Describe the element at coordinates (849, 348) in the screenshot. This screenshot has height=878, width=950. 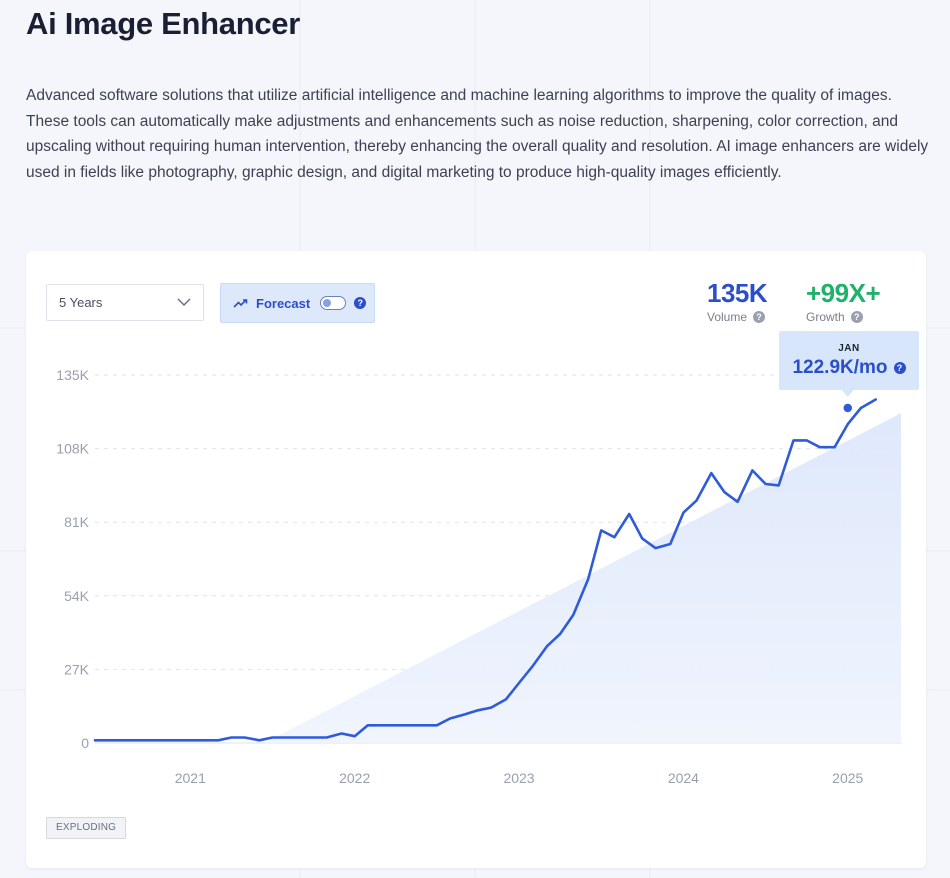
I see `tooltip-month: JAN` at that location.